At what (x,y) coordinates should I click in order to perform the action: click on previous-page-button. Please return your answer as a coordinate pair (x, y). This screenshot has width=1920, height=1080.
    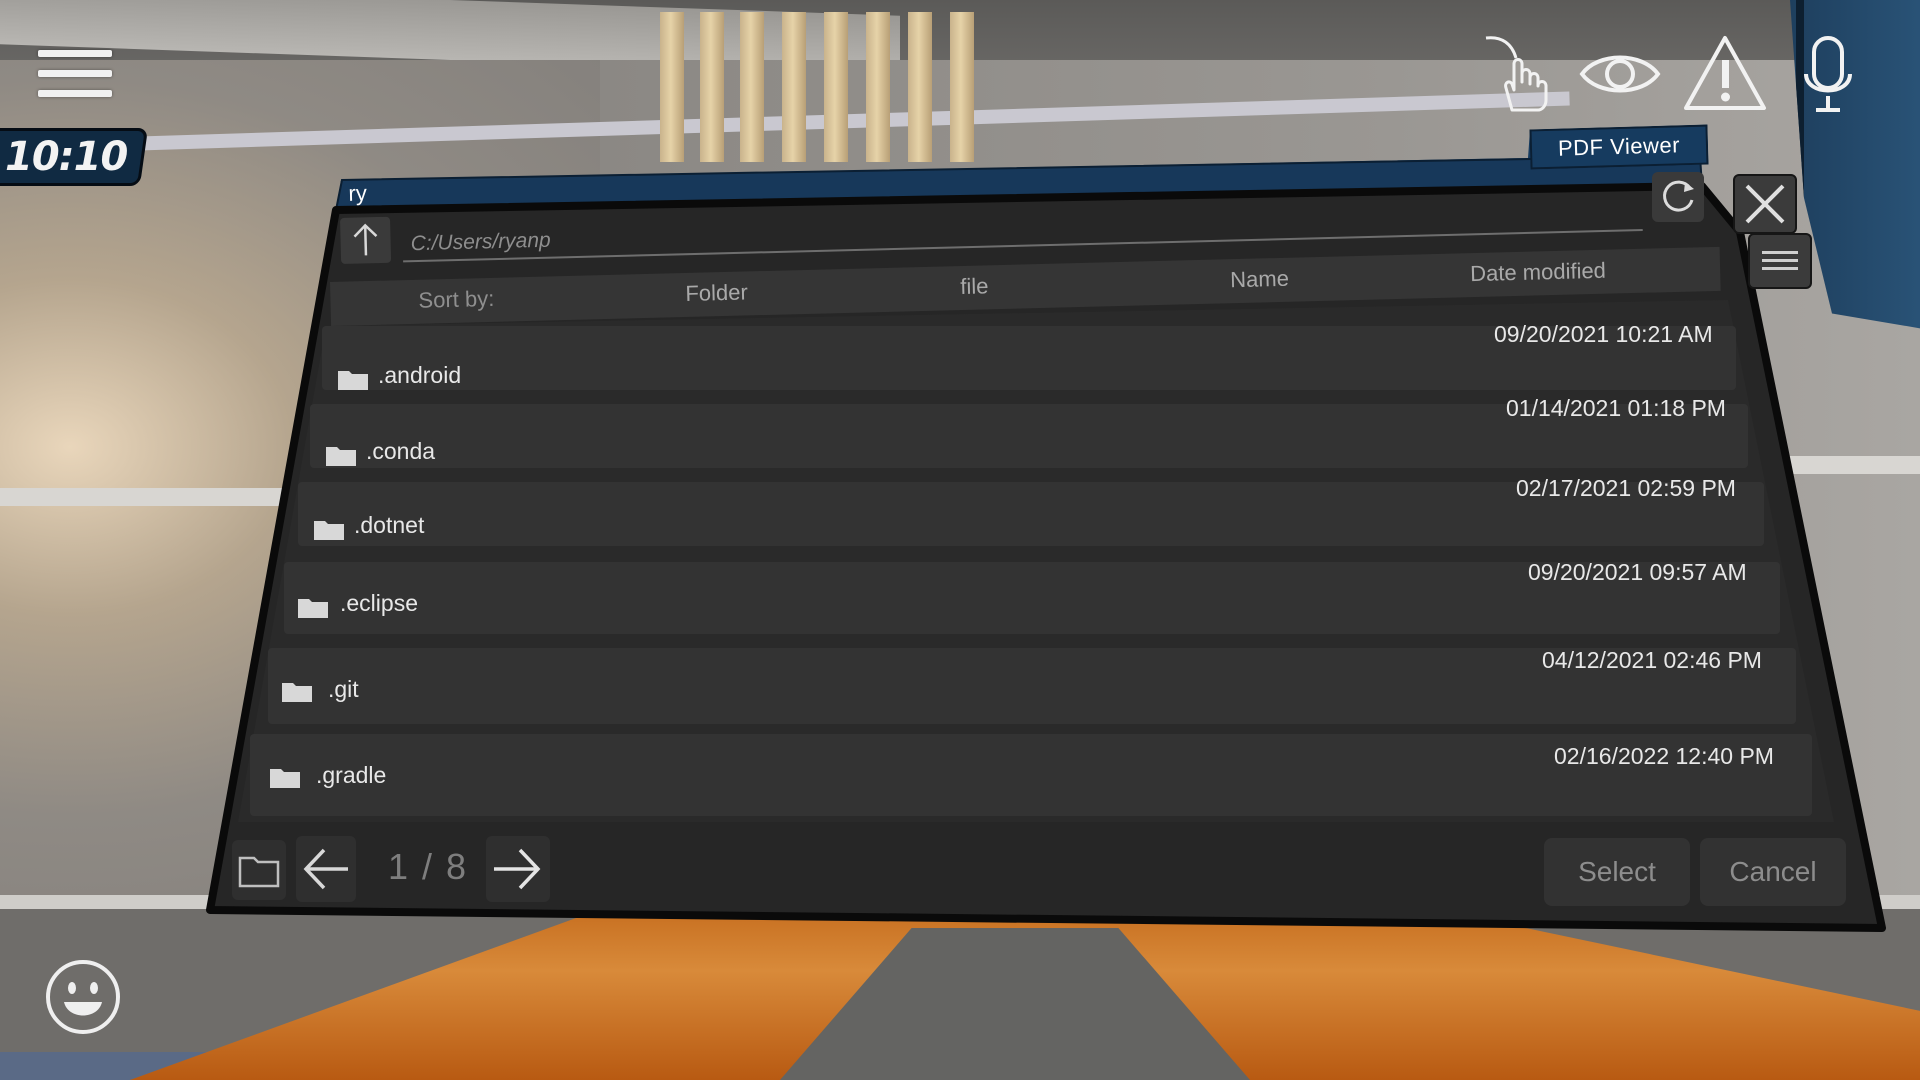
    Looking at the image, I should click on (326, 869).